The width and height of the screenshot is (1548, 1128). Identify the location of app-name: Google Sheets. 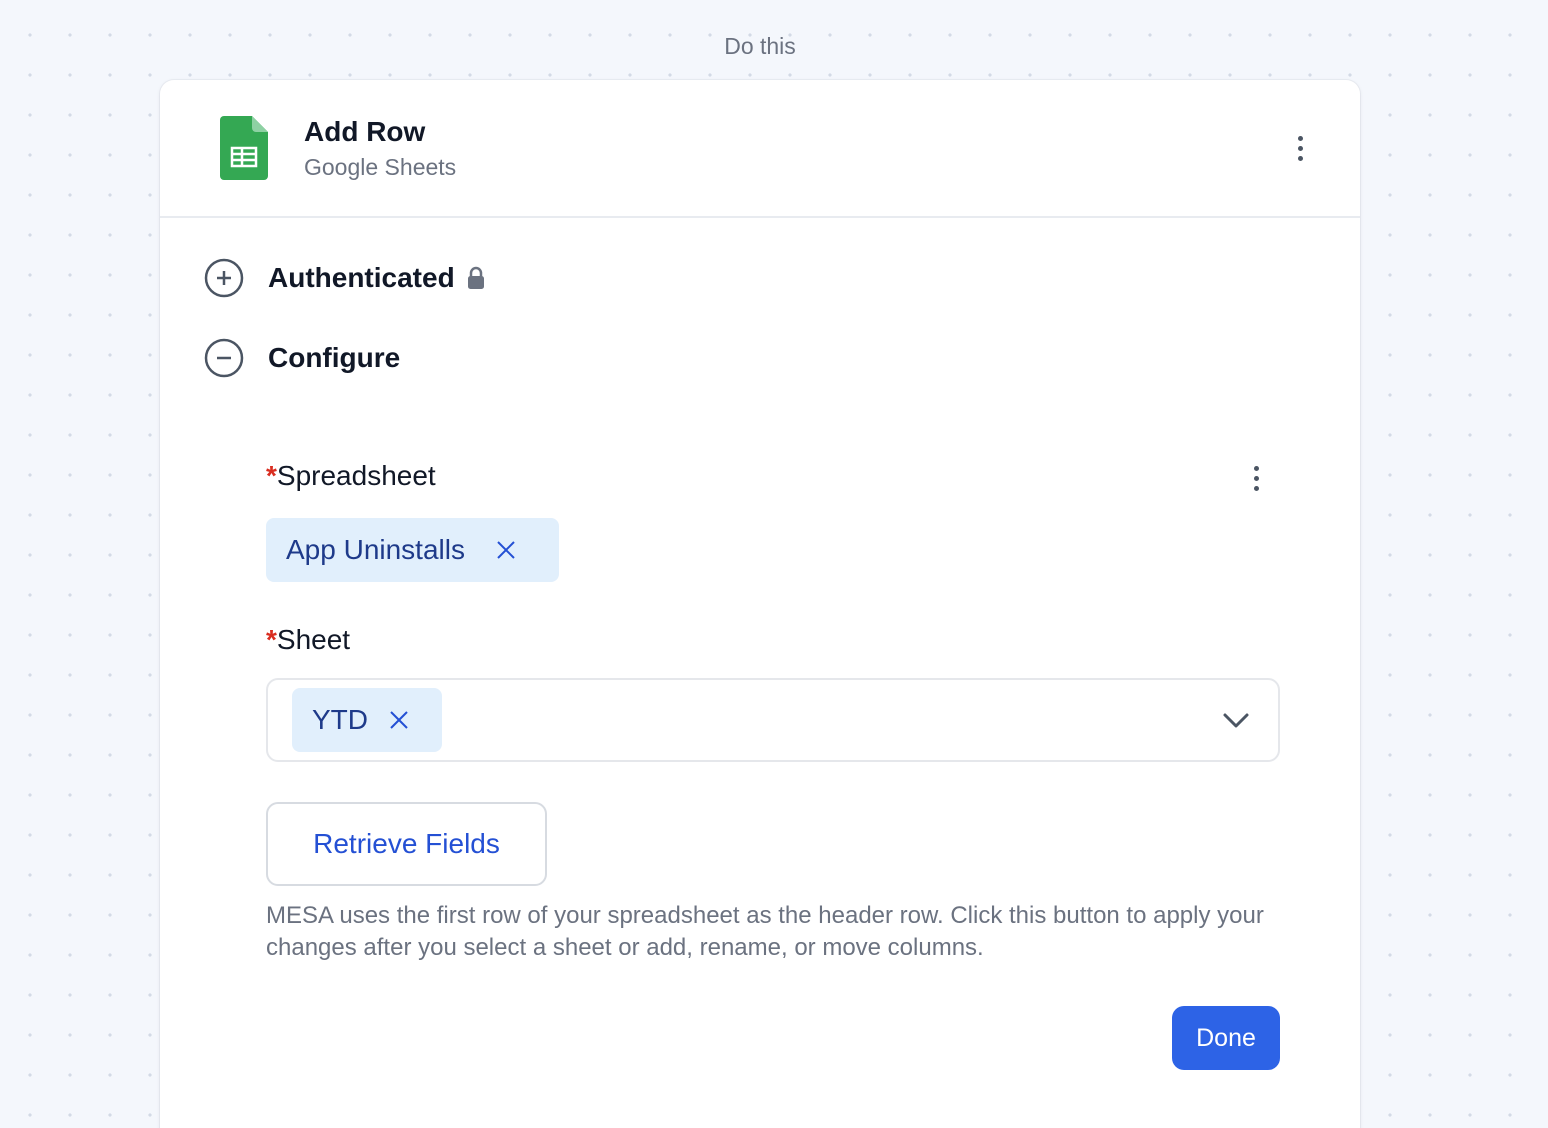
(380, 167).